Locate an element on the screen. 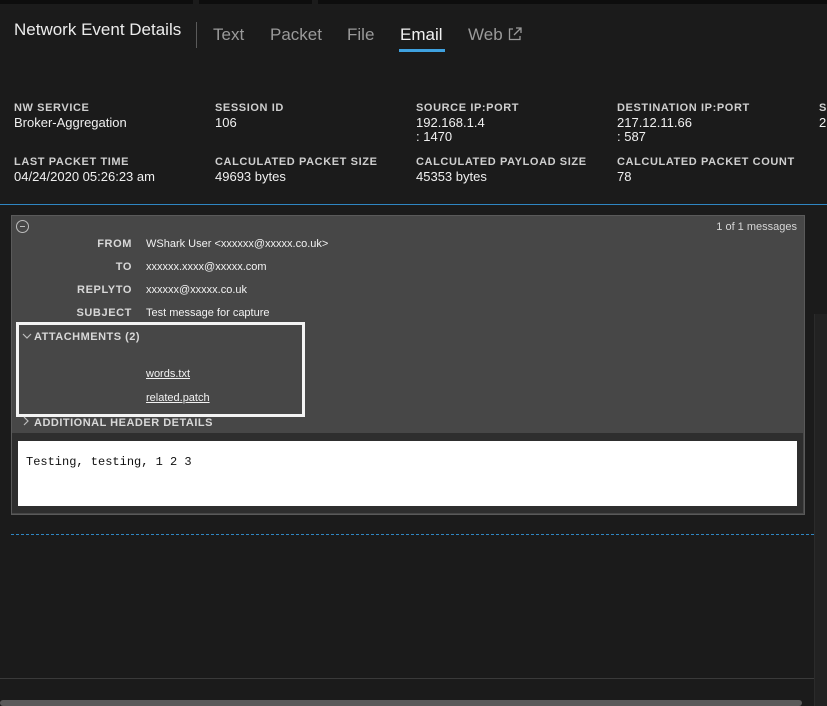 The height and width of the screenshot is (706, 827). meta-value: 2 is located at coordinates (823, 122).